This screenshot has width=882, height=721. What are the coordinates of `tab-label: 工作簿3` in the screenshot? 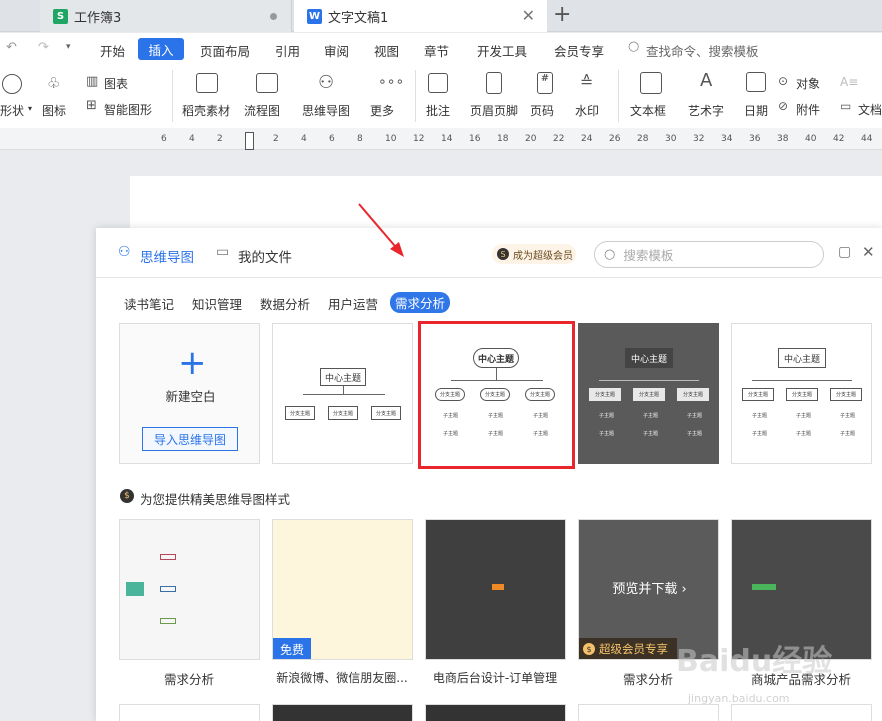 It's located at (98, 18).